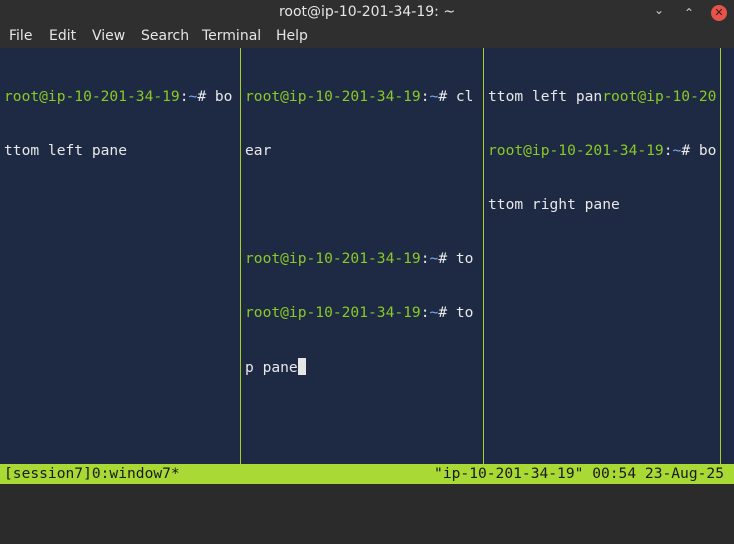 The width and height of the screenshot is (734, 544). Describe the element at coordinates (456, 96) in the screenshot. I see `command-text: # cl` at that location.